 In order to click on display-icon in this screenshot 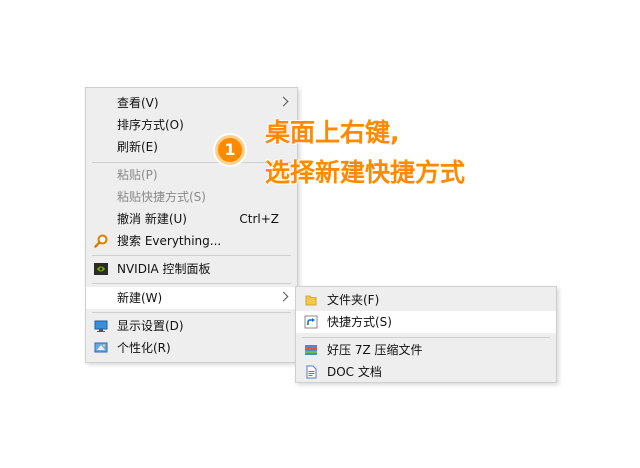, I will do `click(101, 326)`.